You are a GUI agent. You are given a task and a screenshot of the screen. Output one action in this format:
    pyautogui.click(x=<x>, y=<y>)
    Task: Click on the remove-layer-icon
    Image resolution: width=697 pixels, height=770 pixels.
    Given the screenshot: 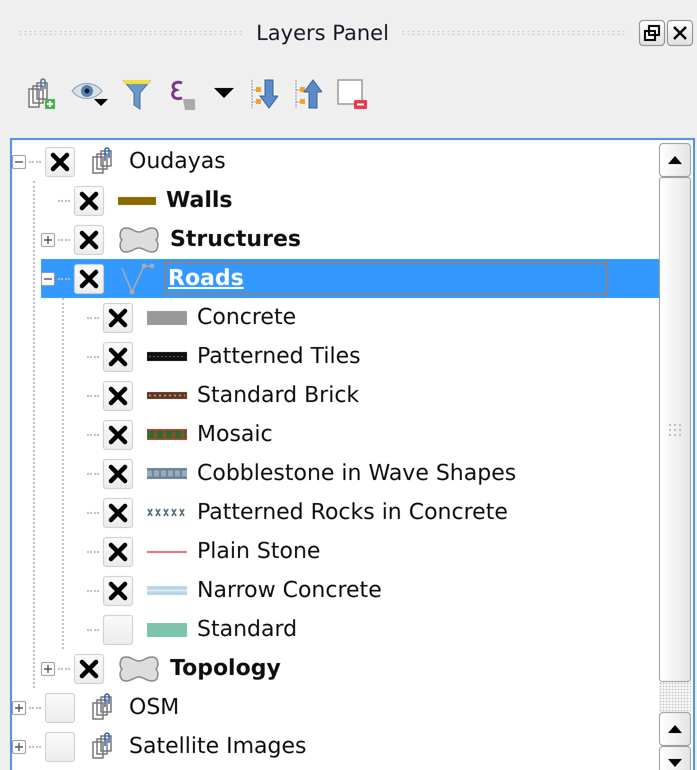 What is the action you would take?
    pyautogui.click(x=352, y=94)
    